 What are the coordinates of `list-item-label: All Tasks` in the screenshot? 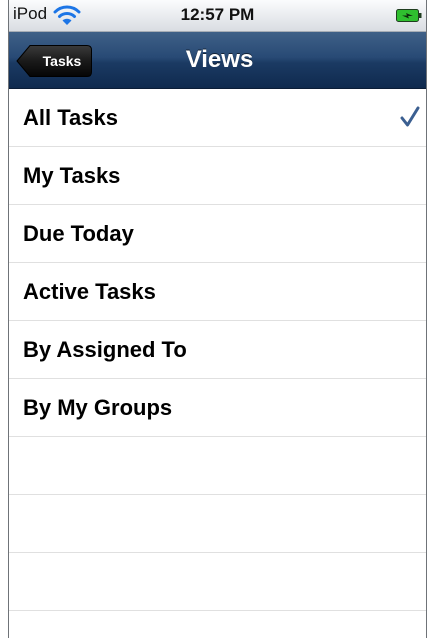 It's located at (70, 117).